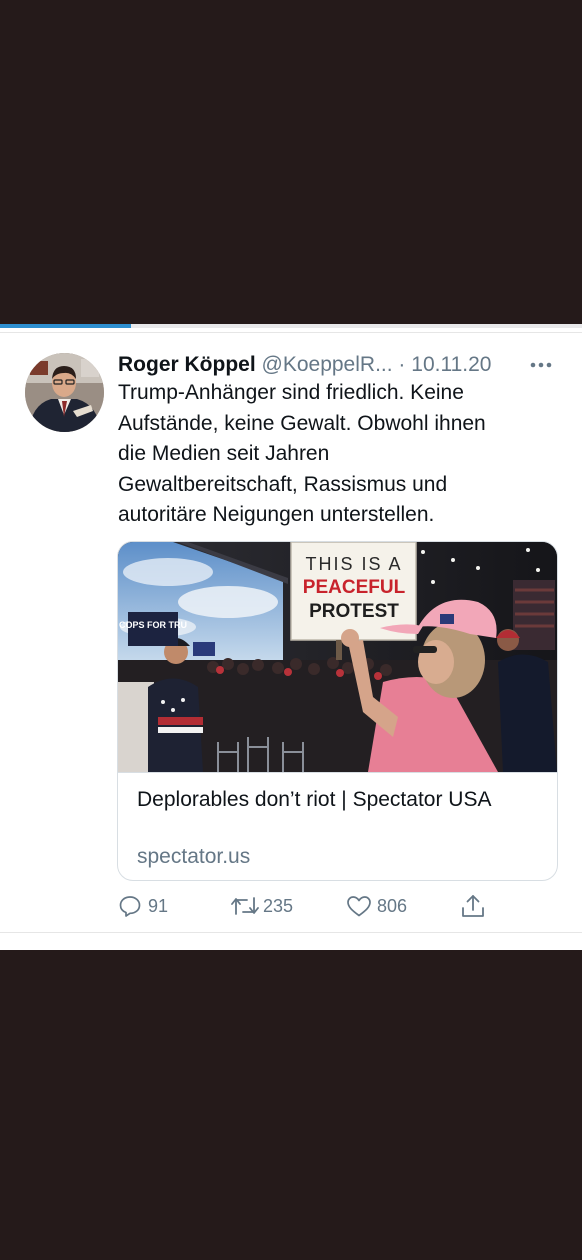  What do you see at coordinates (187, 364) in the screenshot?
I see `author-name: Roger Köppel` at bounding box center [187, 364].